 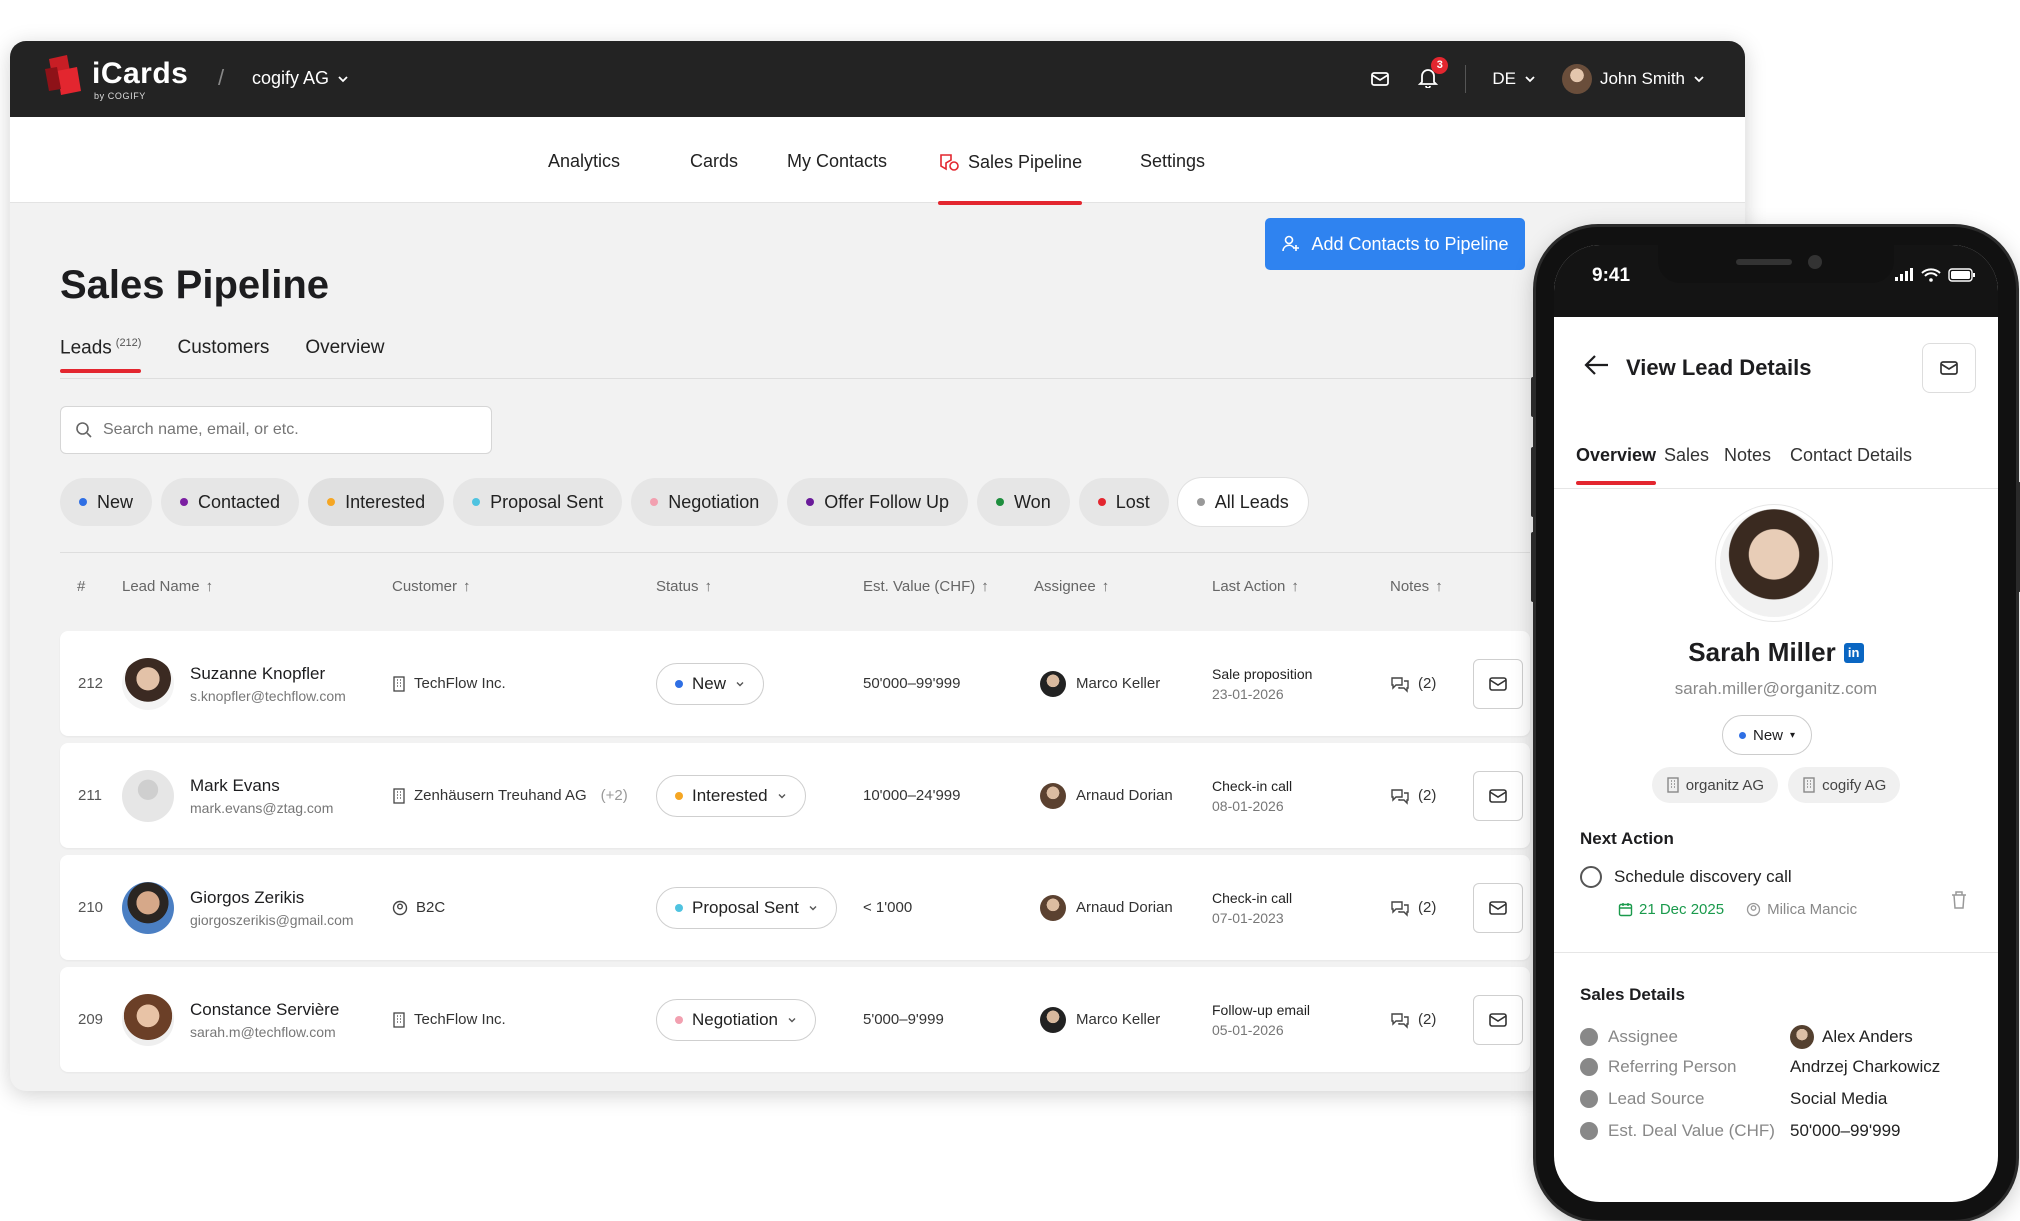 I want to click on user-menu: John Smith, so click(x=1633, y=79).